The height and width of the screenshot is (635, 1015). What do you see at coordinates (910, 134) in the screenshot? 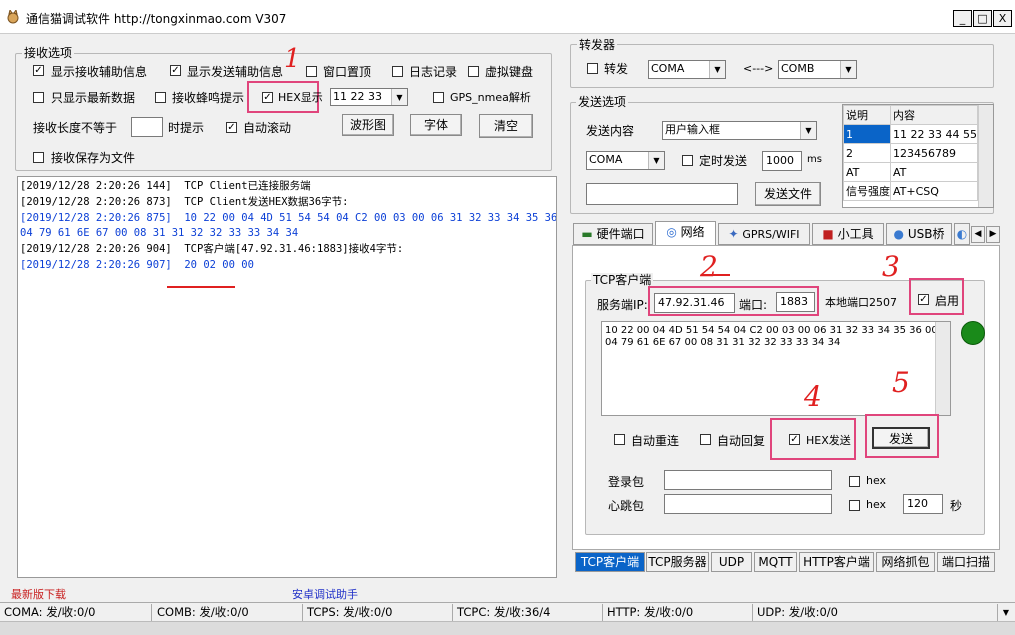
I see `table-row: 1 11 22 33 44 55` at bounding box center [910, 134].